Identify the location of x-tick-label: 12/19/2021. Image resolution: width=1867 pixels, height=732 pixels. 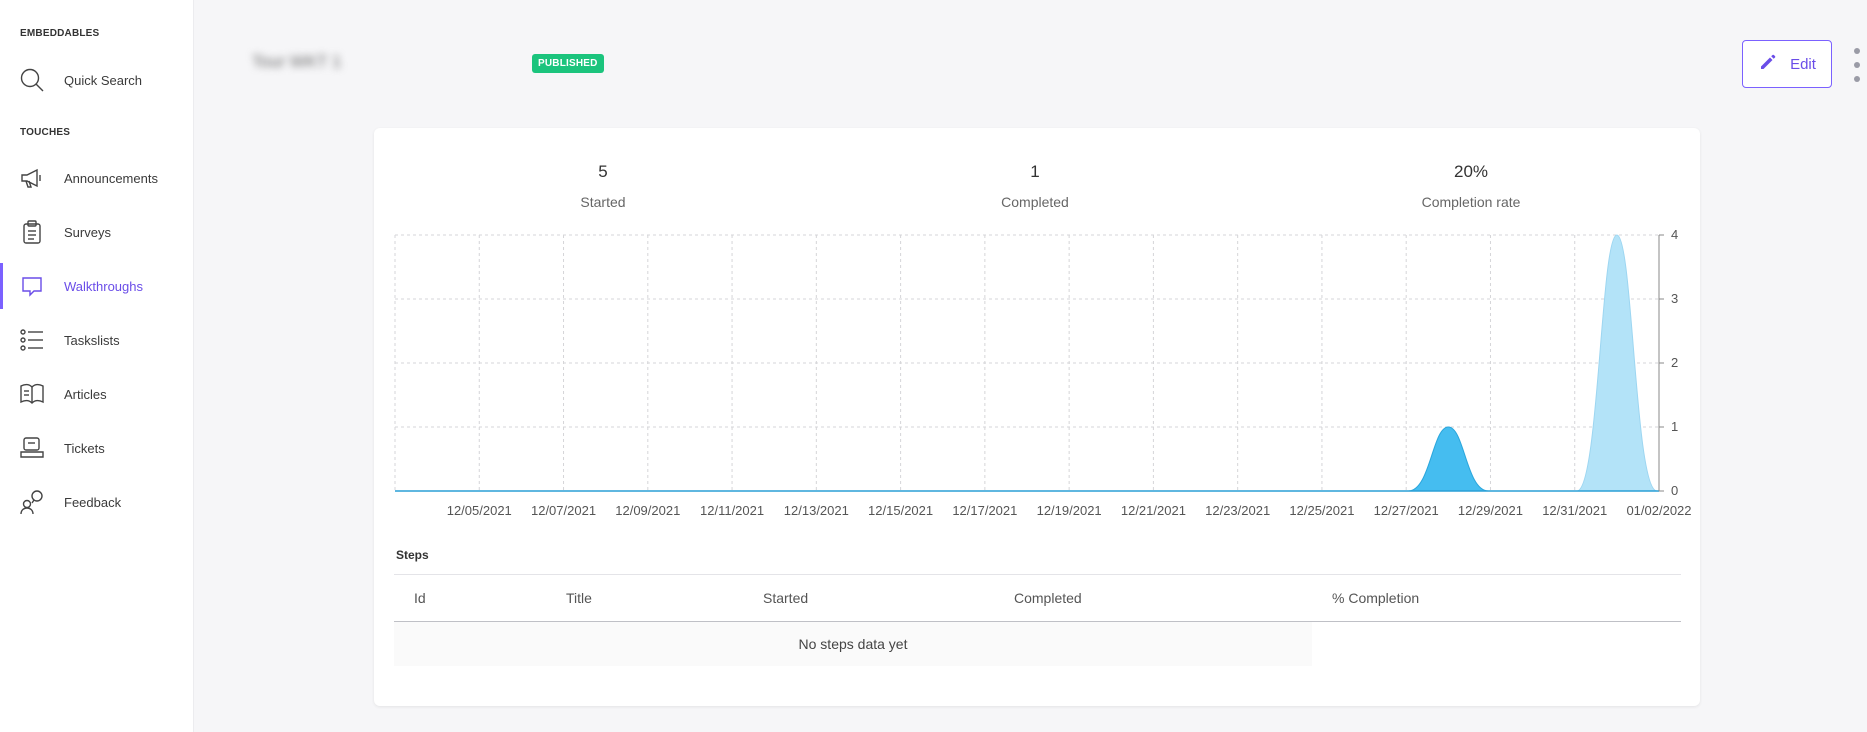
(1069, 510).